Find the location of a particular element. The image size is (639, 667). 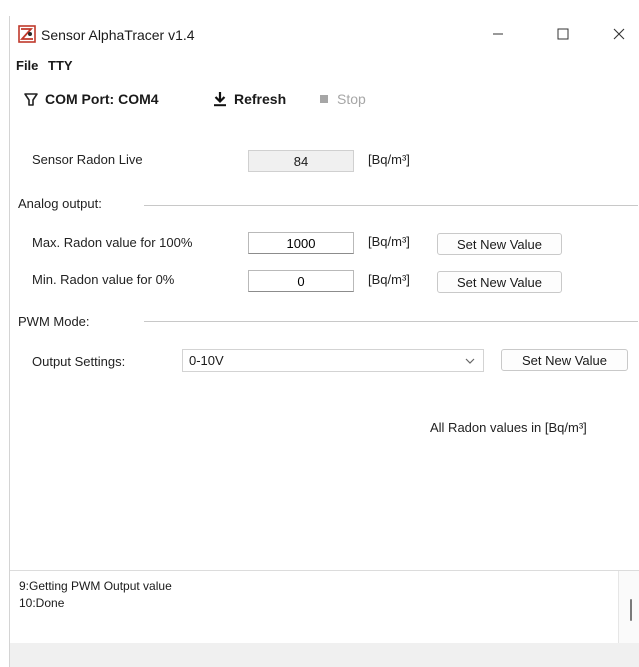

download-arrow-icon is located at coordinates (220, 99).